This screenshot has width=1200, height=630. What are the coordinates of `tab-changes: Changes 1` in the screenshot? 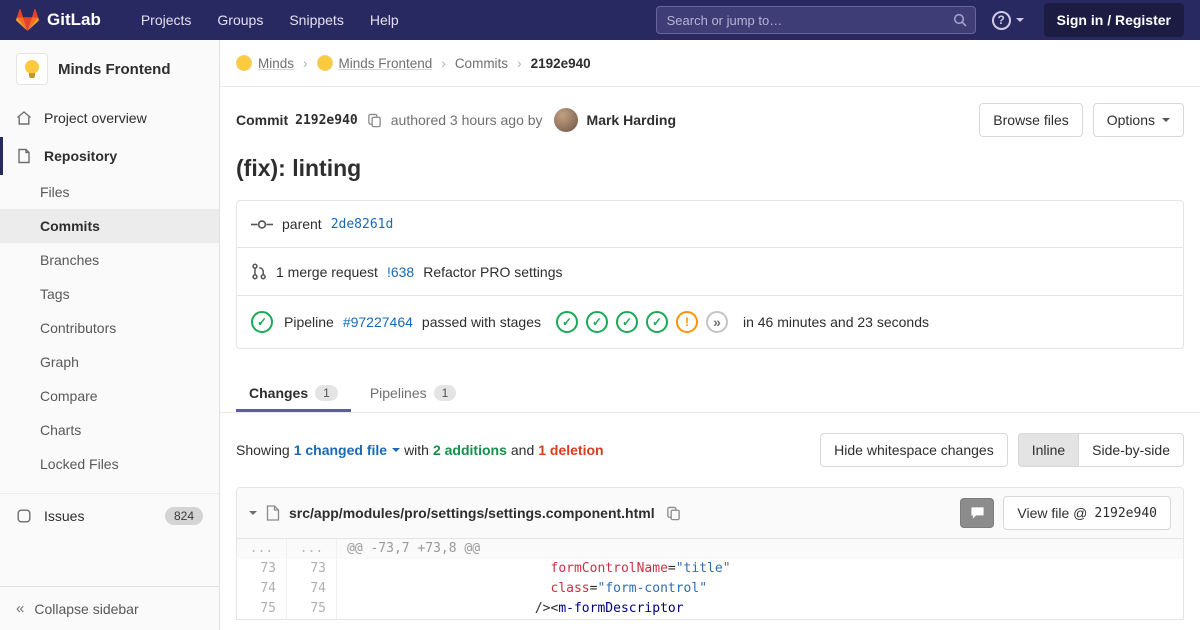 It's located at (293, 392).